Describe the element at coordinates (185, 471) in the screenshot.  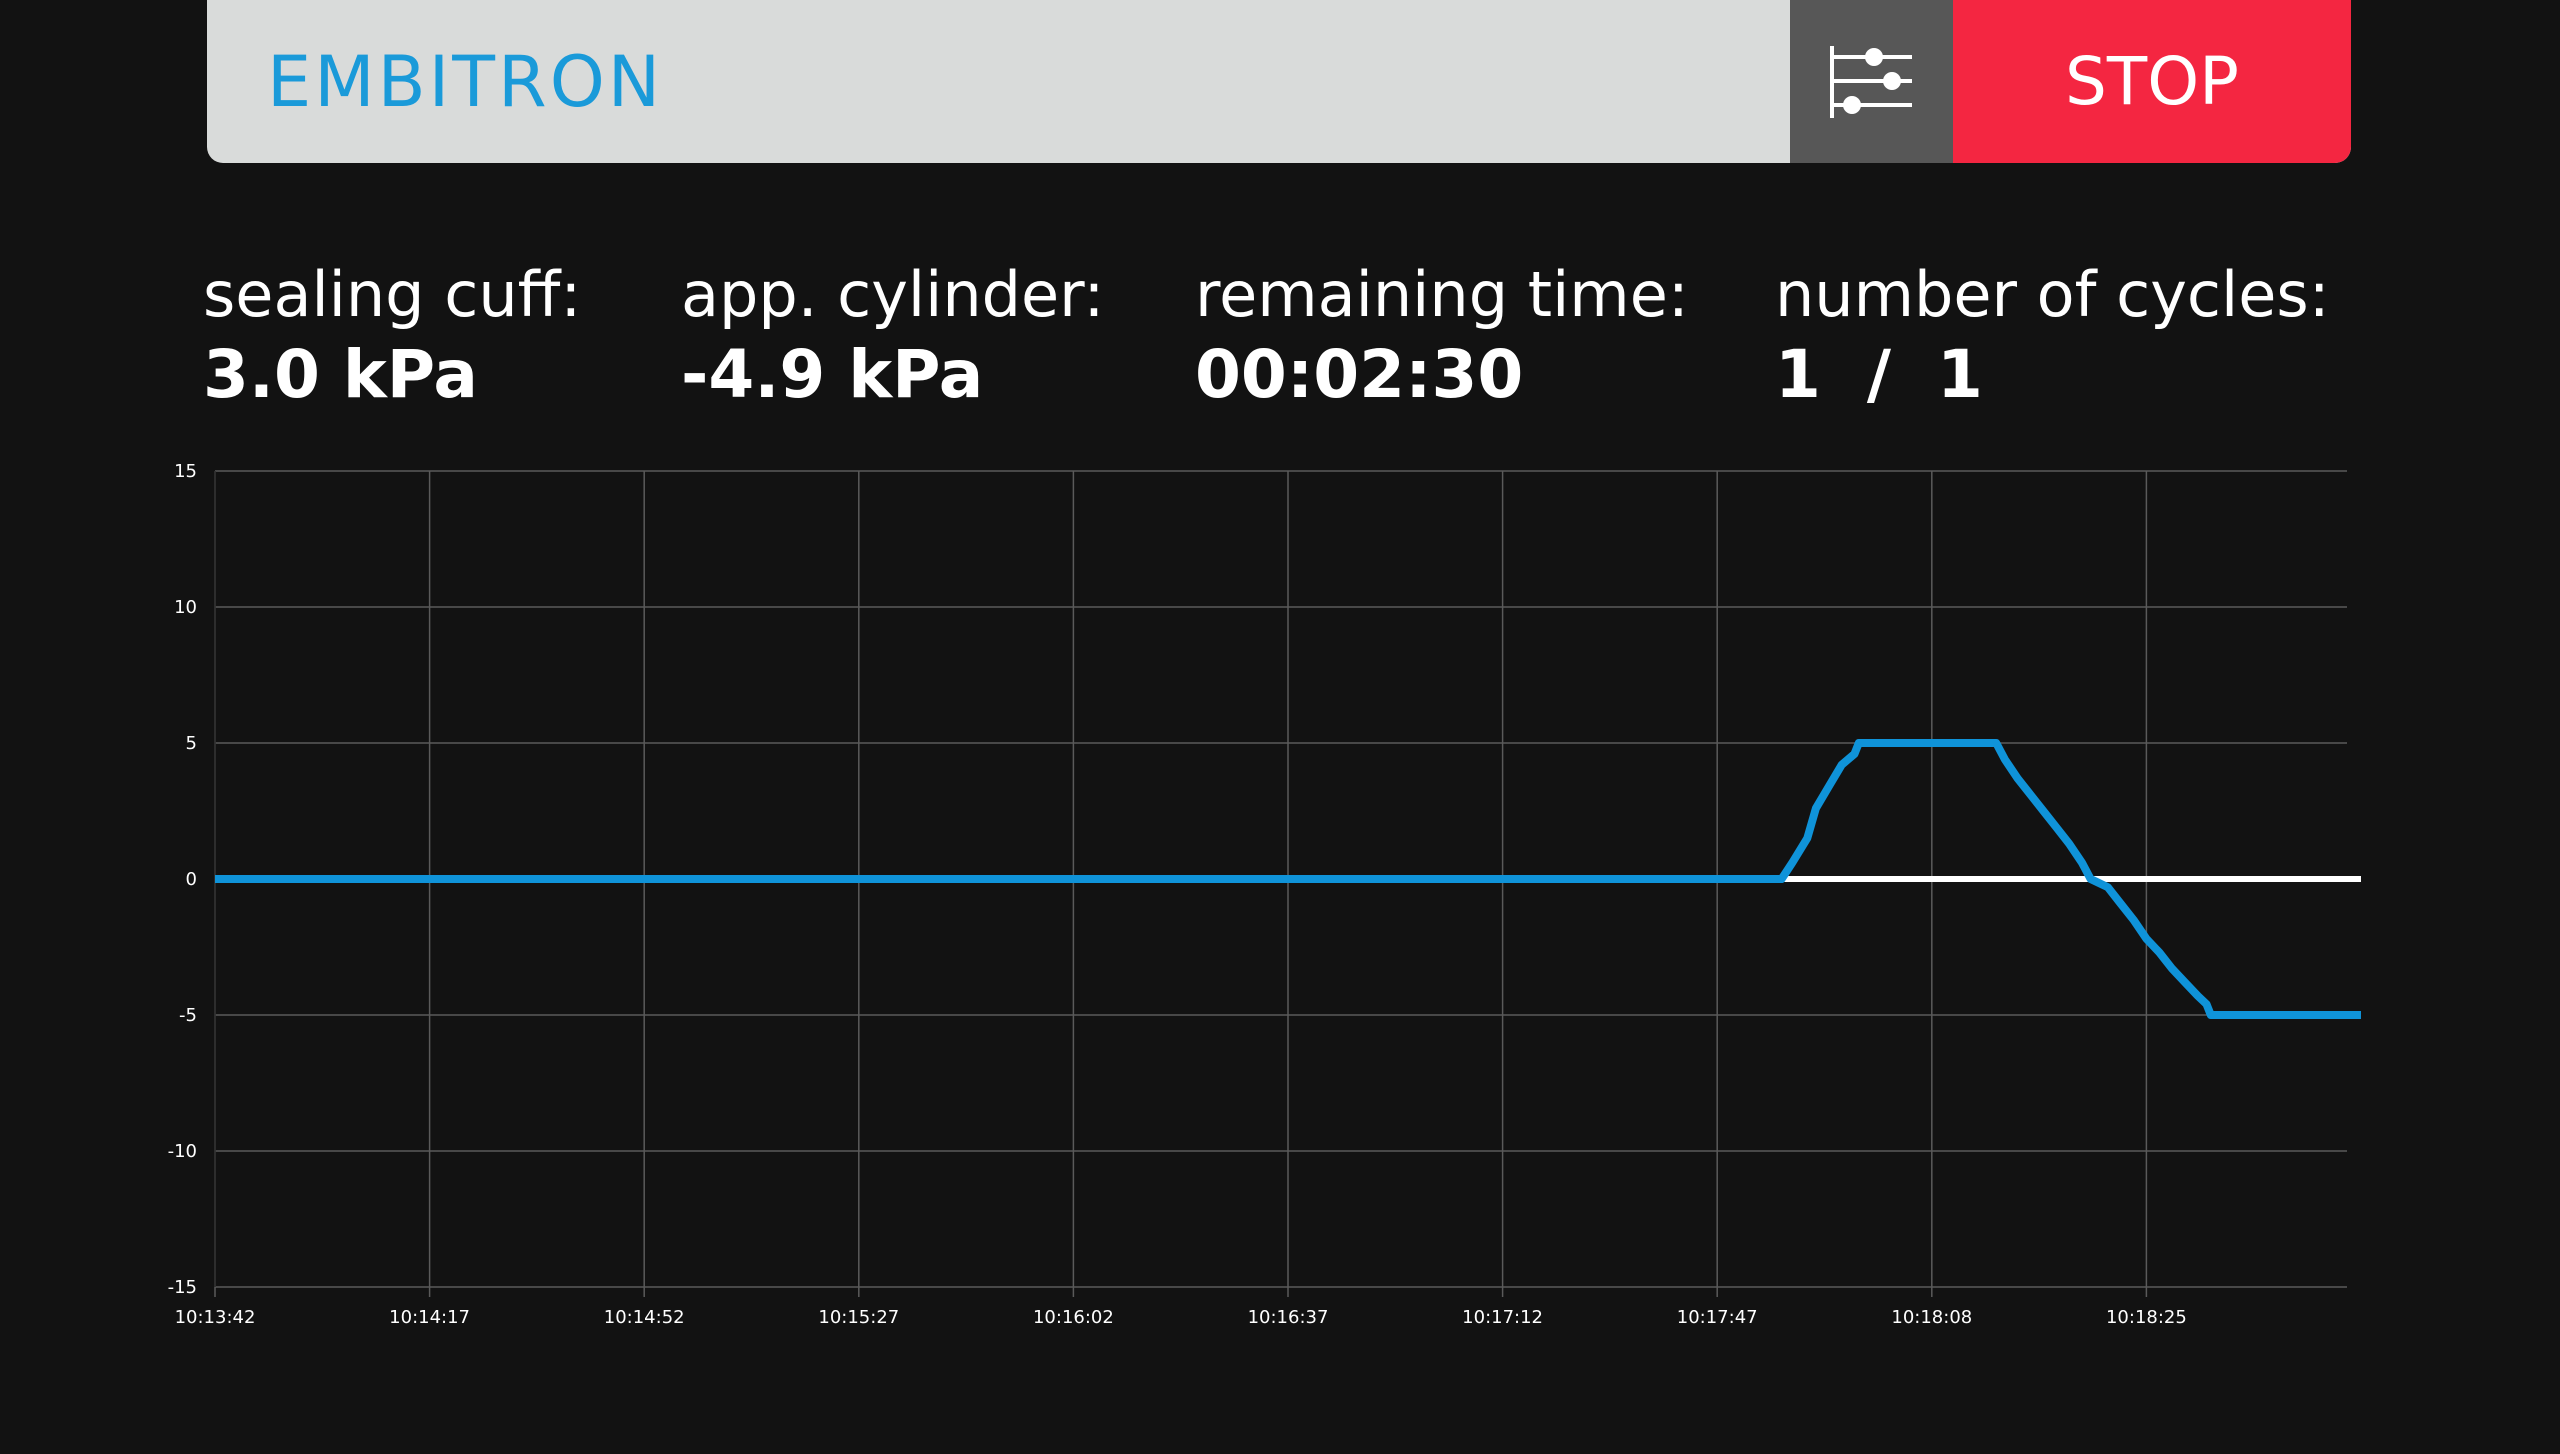
I see `y-tick-label: 15` at that location.